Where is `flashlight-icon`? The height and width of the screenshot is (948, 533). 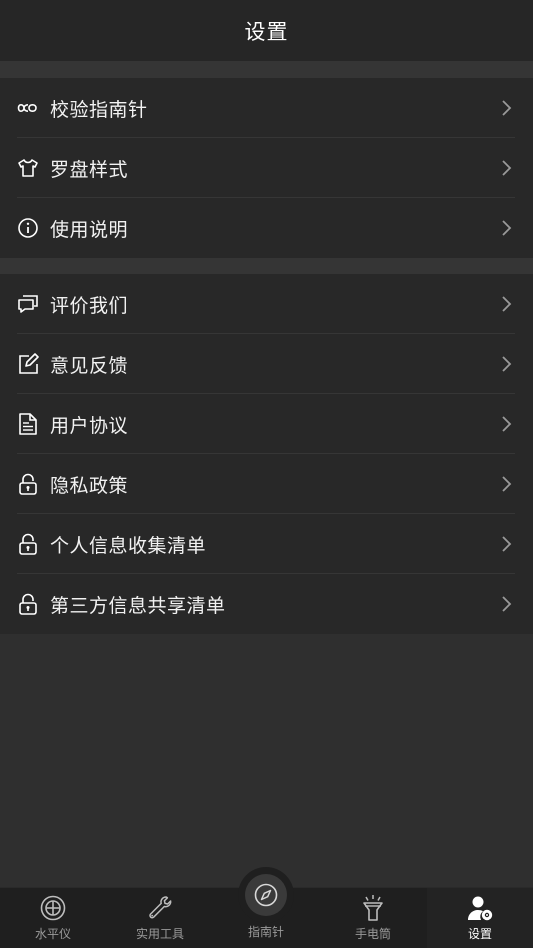
flashlight-icon is located at coordinates (373, 908).